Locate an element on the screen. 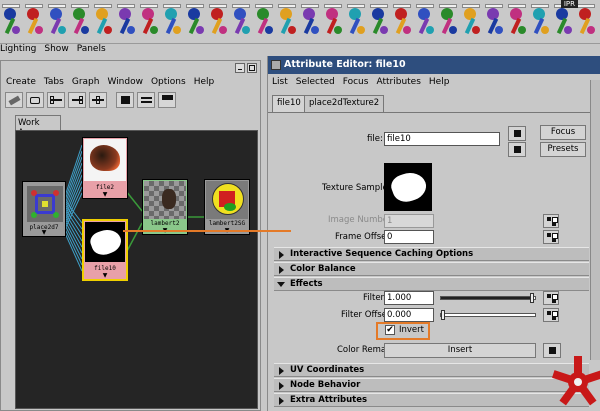  slider-fill is located at coordinates (487, 298).